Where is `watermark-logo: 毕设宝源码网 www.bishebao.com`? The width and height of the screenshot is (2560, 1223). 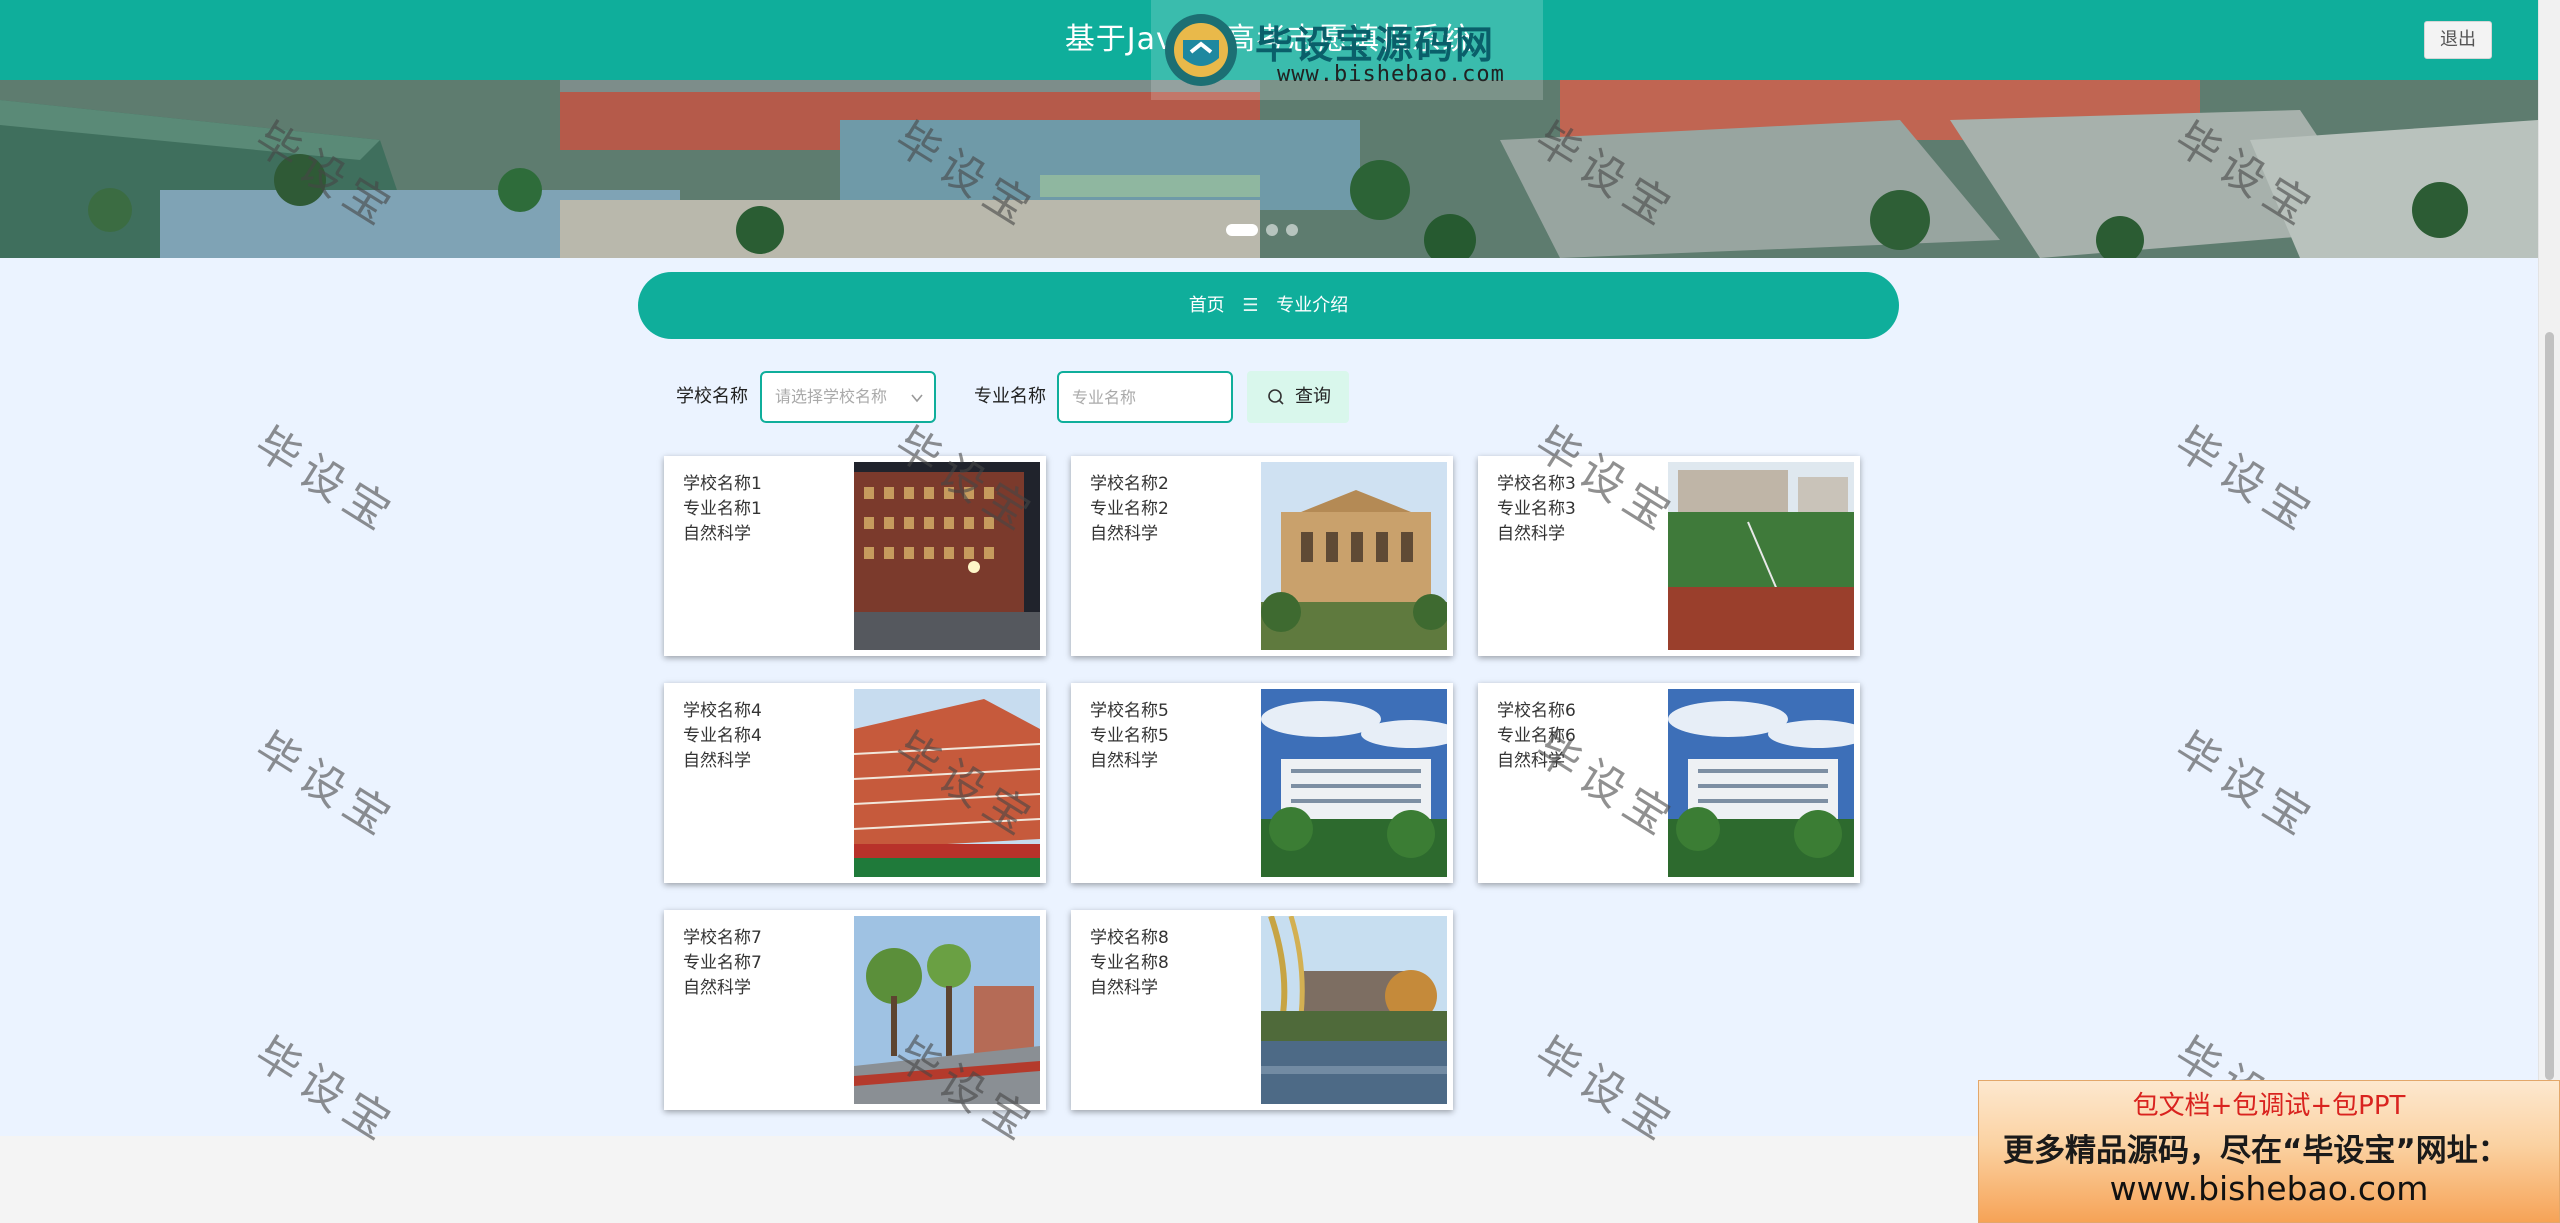 watermark-logo: 毕设宝源码网 www.bishebao.com is located at coordinates (1347, 50).